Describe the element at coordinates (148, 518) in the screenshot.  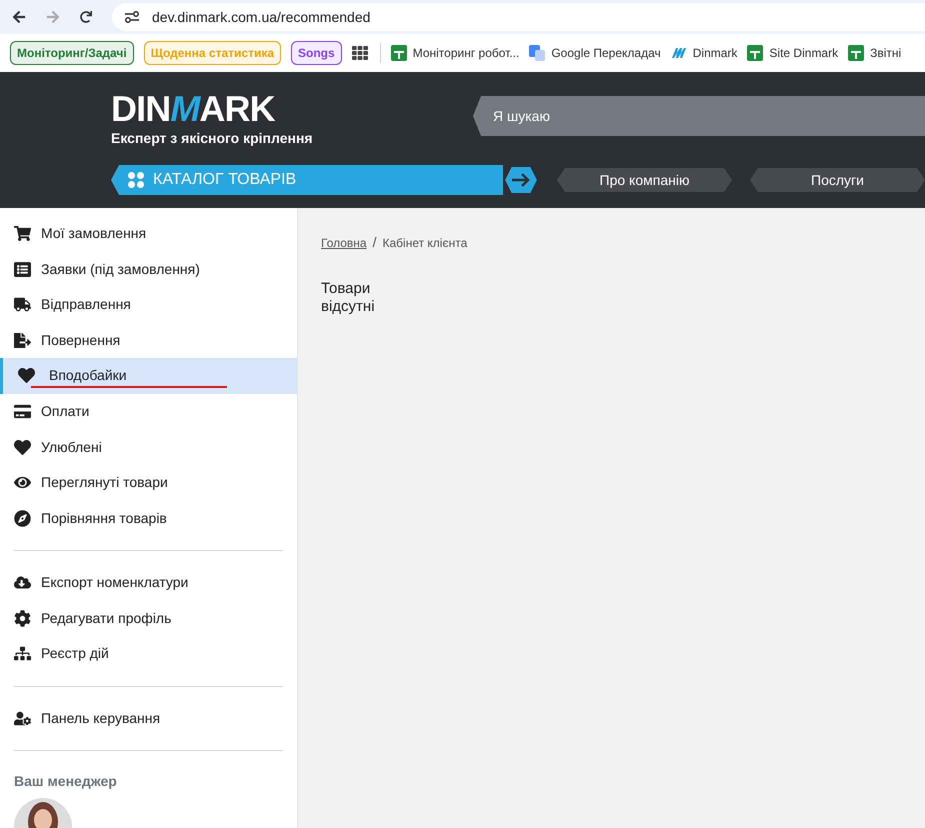
I see `sidebar-item: Порівняння товарів` at that location.